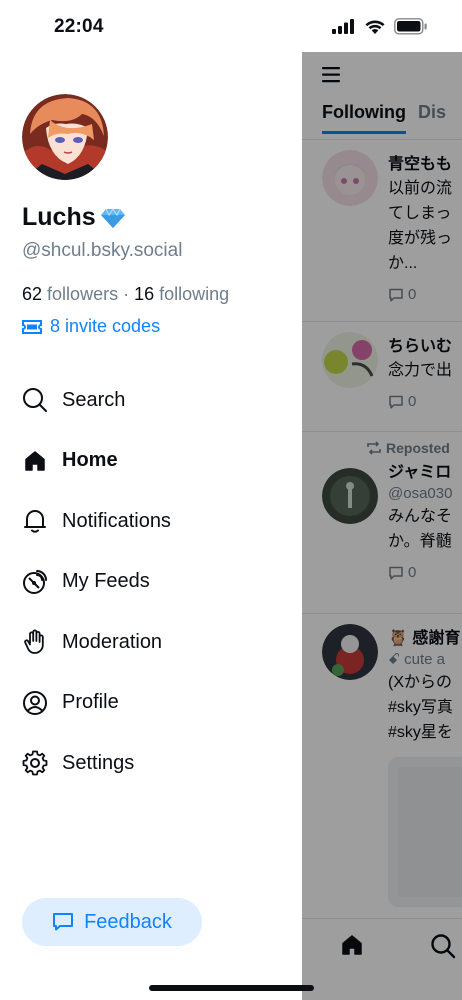 This screenshot has width=462, height=1000. What do you see at coordinates (90, 460) in the screenshot?
I see `nav-label-home: Home` at bounding box center [90, 460].